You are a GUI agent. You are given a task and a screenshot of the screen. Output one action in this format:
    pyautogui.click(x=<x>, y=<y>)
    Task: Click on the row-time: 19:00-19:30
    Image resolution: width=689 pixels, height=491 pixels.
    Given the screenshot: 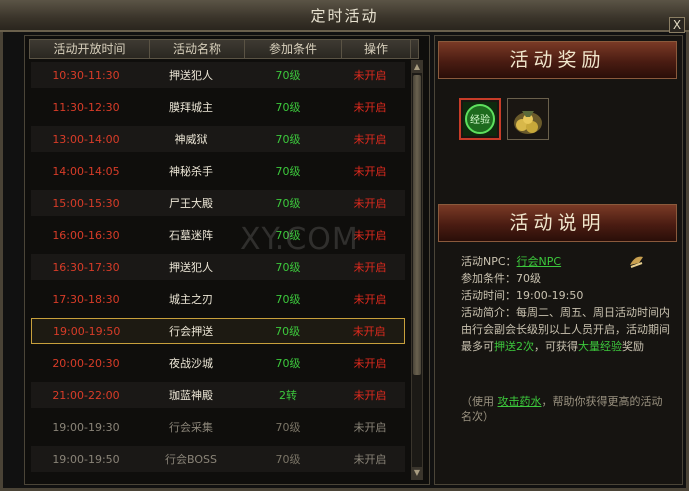 What is the action you would take?
    pyautogui.click(x=86, y=427)
    